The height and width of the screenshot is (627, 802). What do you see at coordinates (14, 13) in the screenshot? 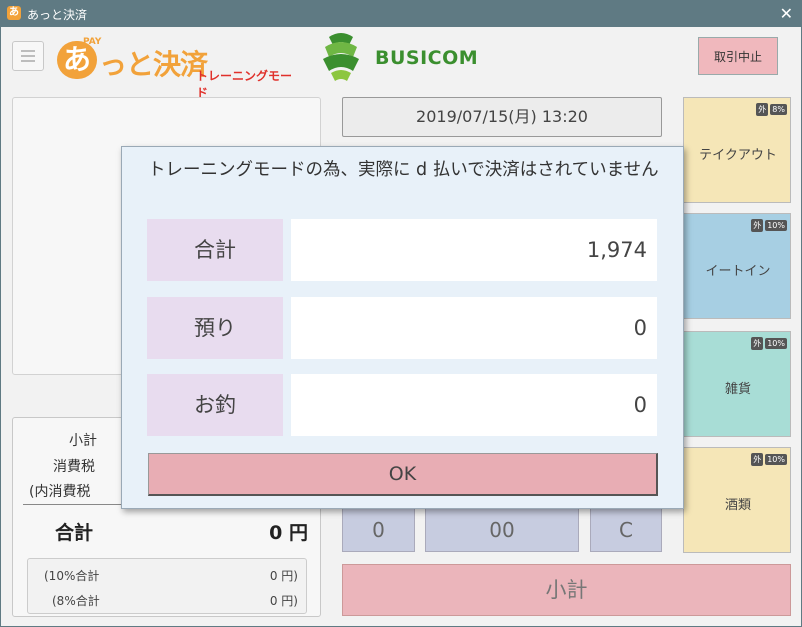
I see `app-icon: あ` at bounding box center [14, 13].